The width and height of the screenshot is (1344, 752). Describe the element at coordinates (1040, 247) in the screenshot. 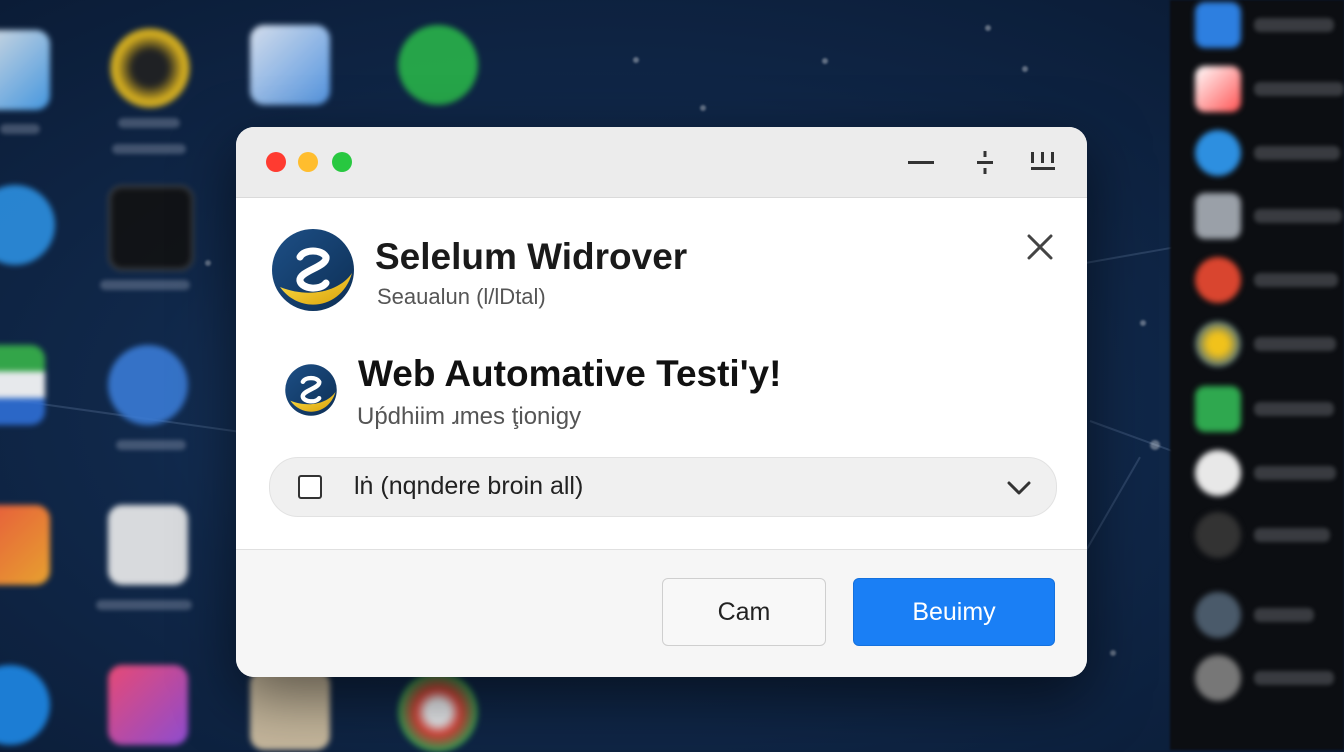

I see `close-icon` at that location.